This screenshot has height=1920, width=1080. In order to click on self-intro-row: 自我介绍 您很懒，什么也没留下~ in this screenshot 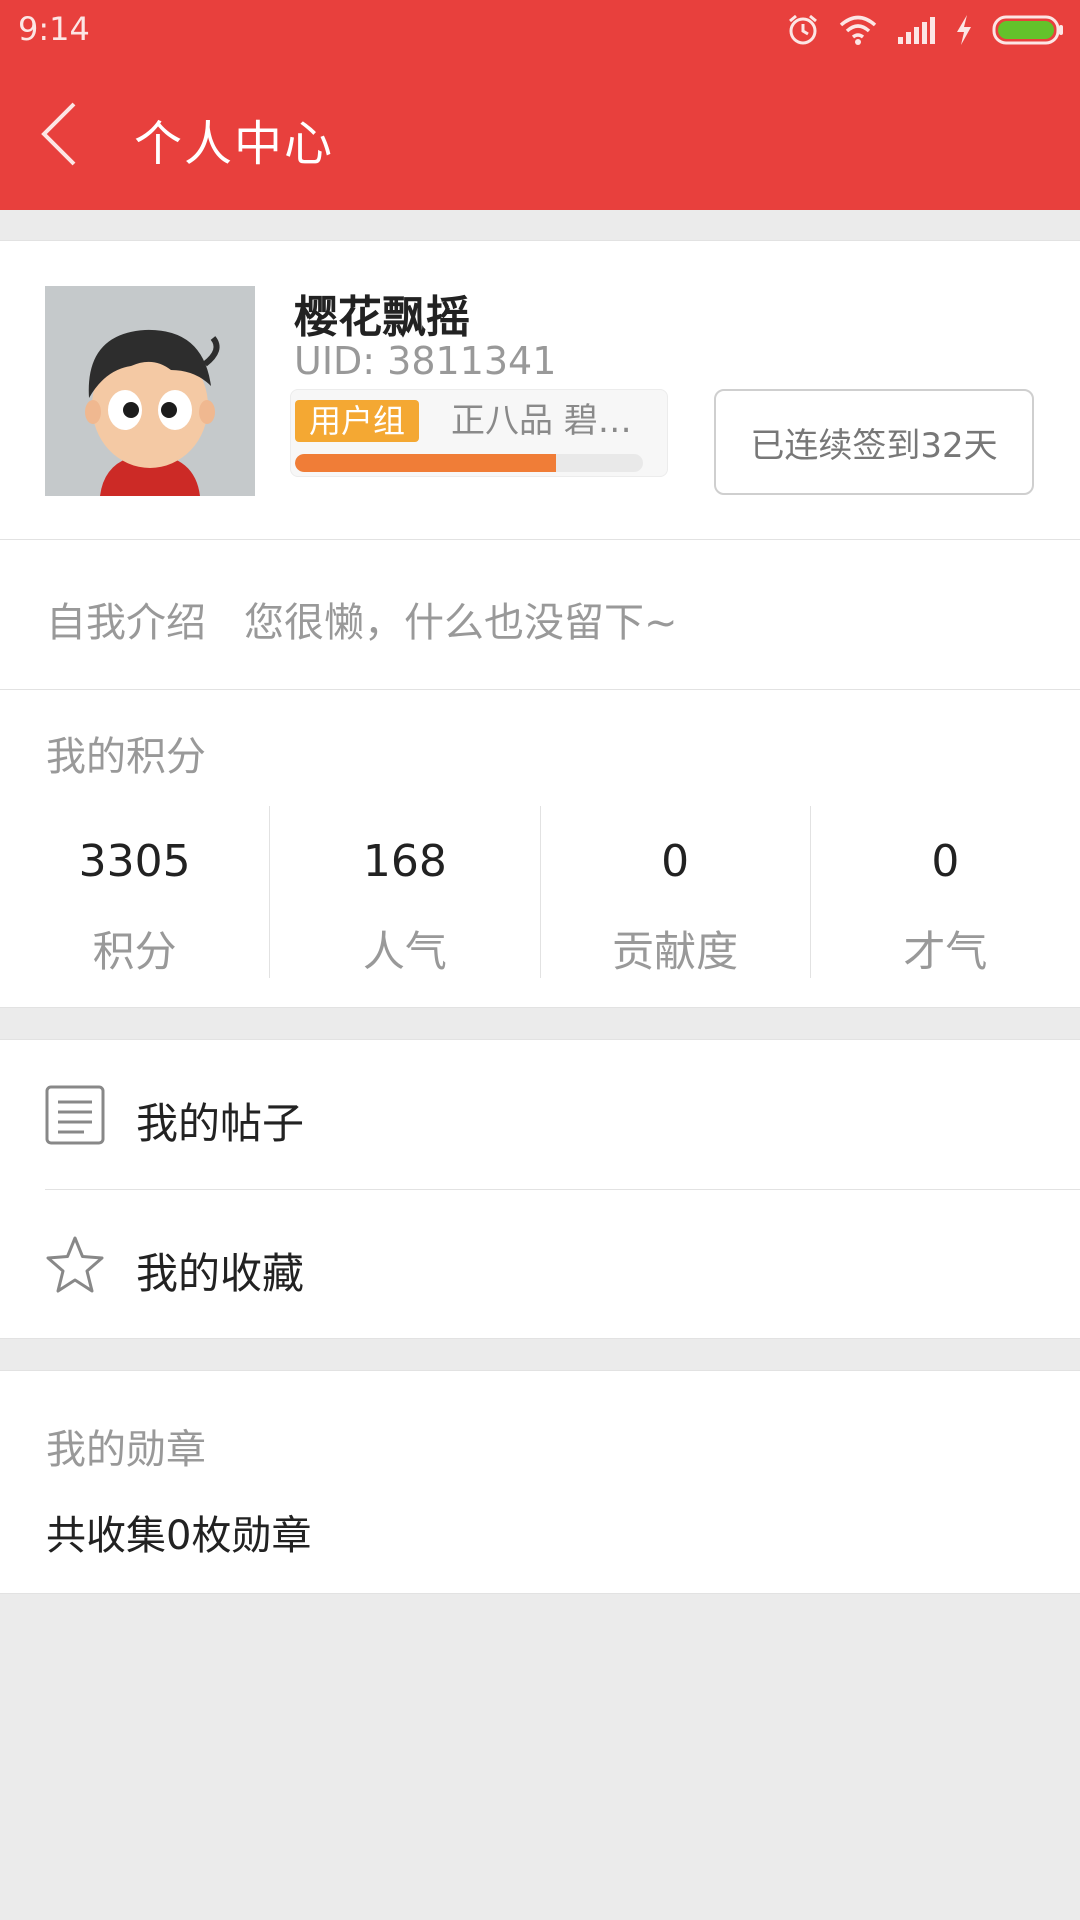, I will do `click(540, 615)`.